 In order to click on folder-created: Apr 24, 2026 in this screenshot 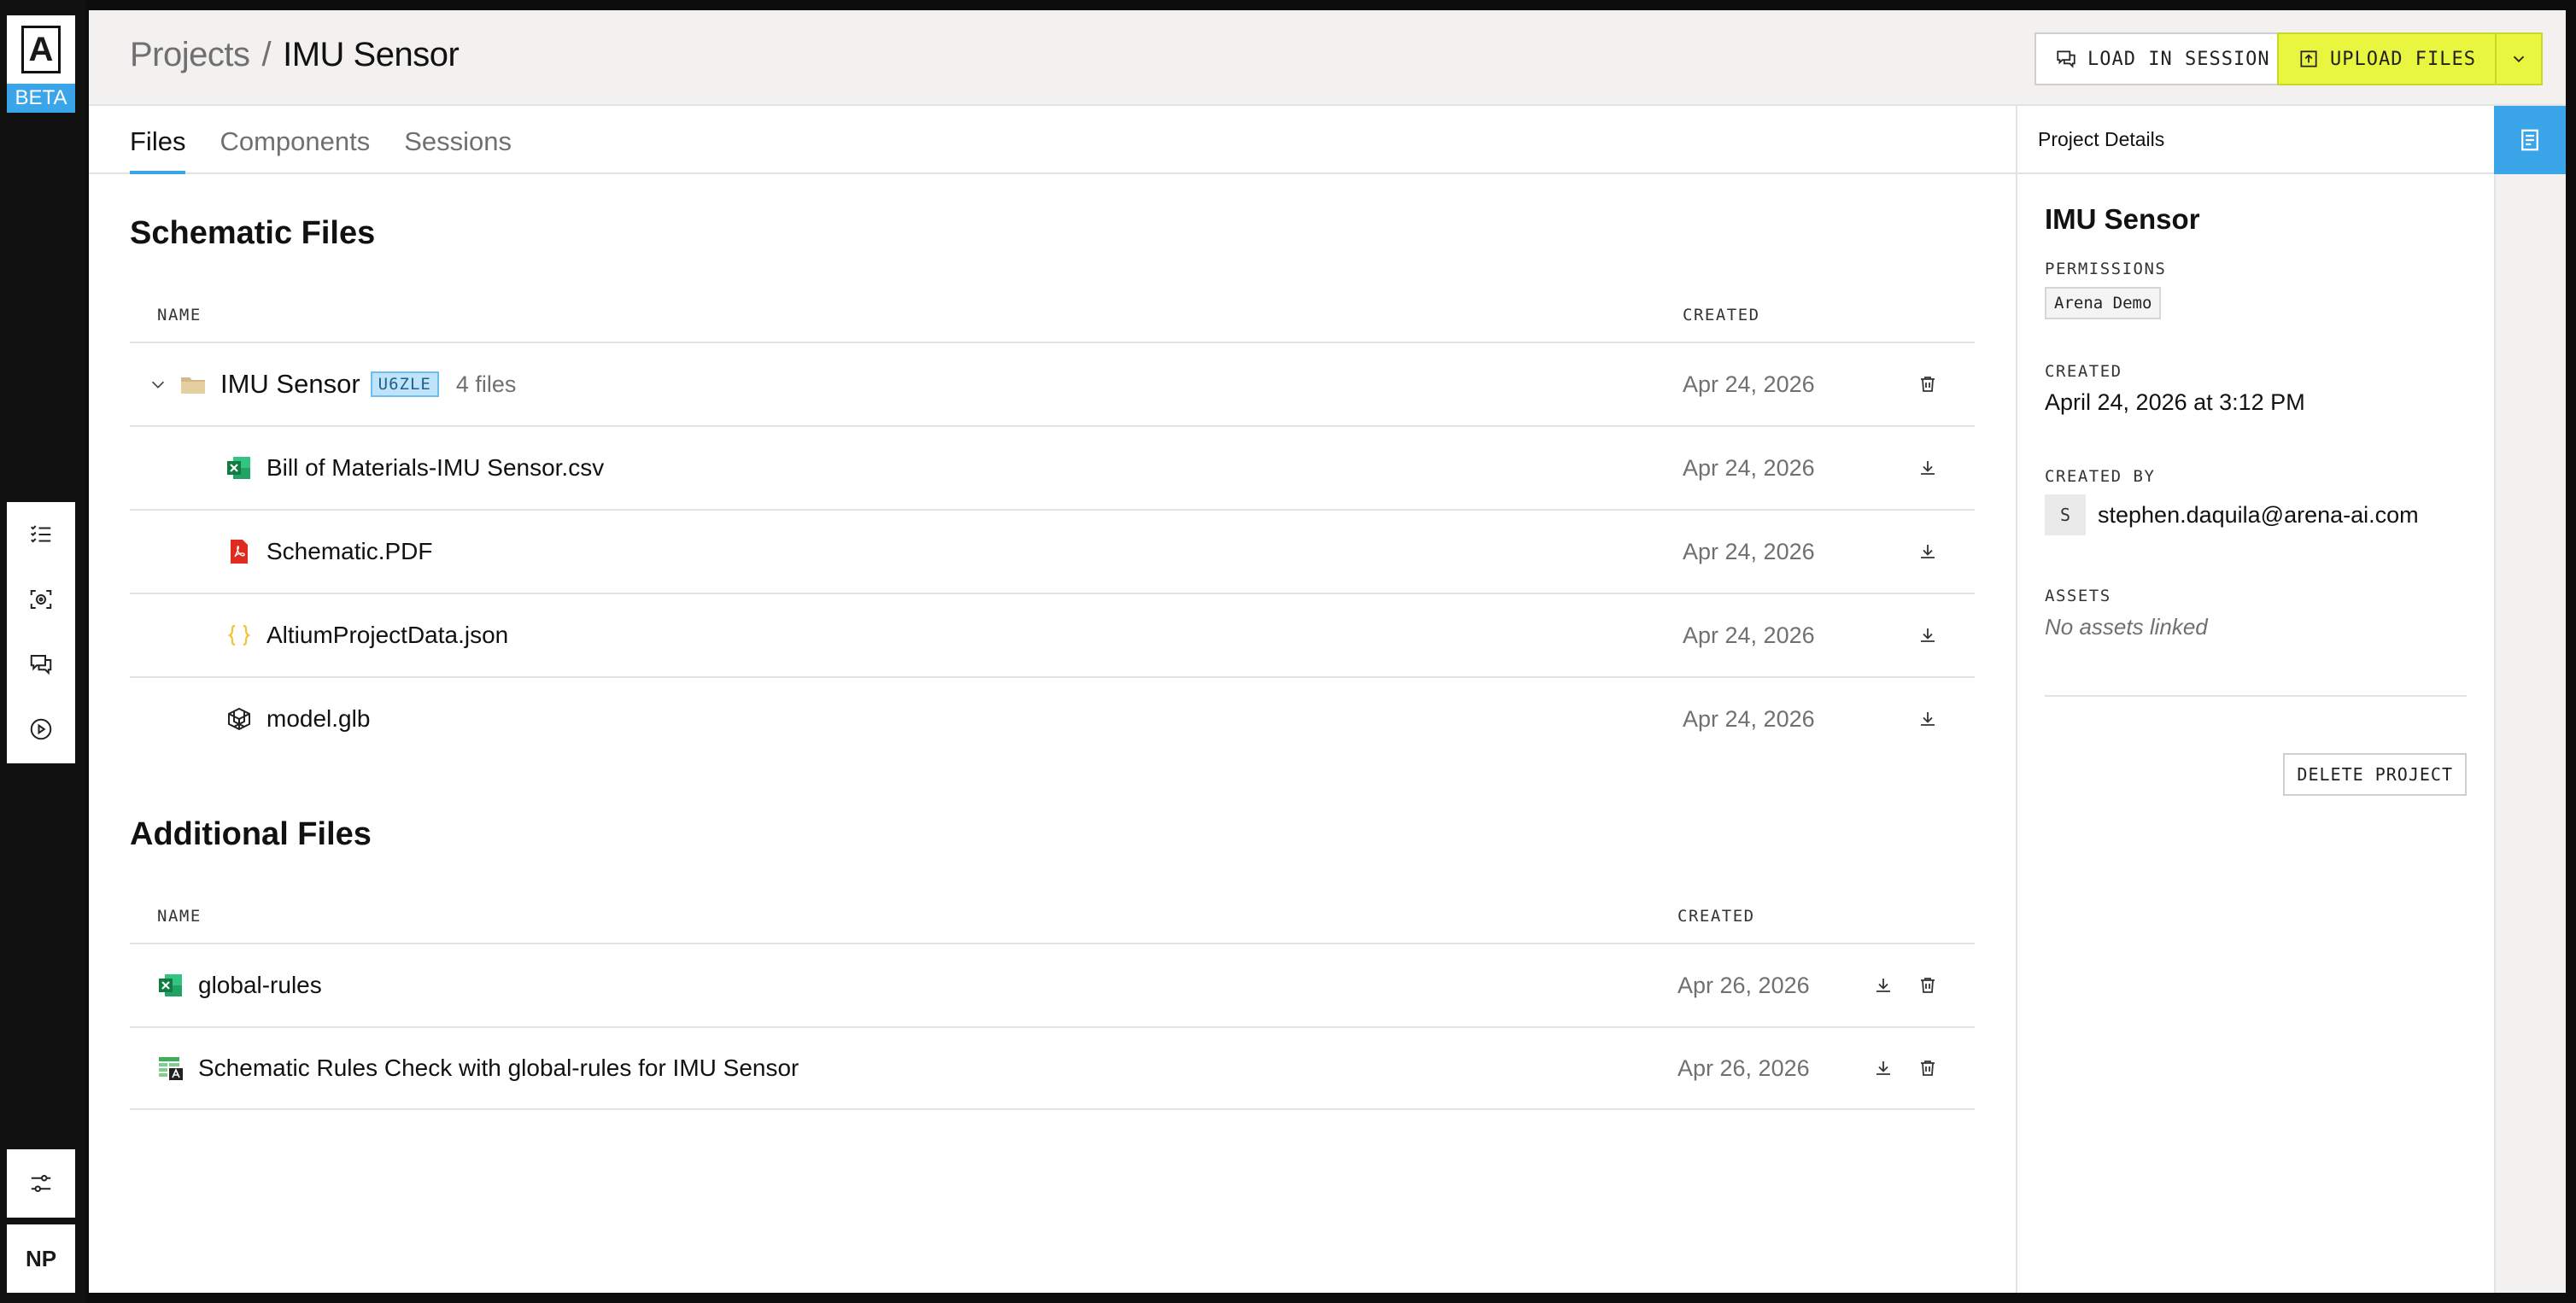, I will do `click(1749, 384)`.